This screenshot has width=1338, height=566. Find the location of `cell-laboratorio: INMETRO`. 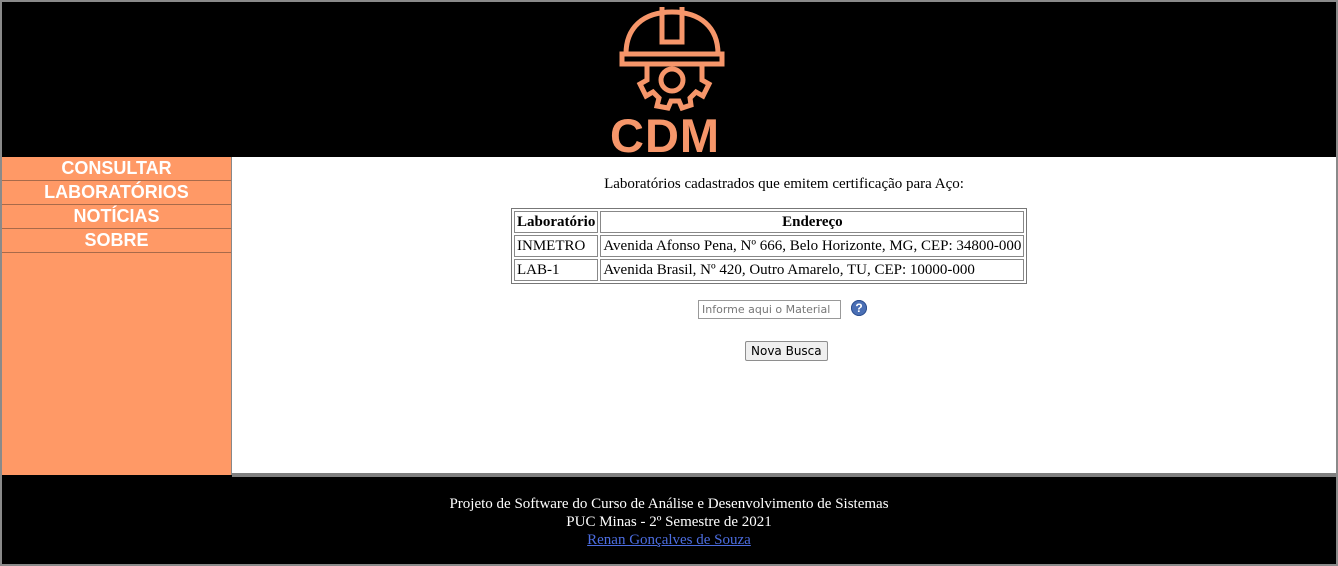

cell-laboratorio: INMETRO is located at coordinates (556, 246).